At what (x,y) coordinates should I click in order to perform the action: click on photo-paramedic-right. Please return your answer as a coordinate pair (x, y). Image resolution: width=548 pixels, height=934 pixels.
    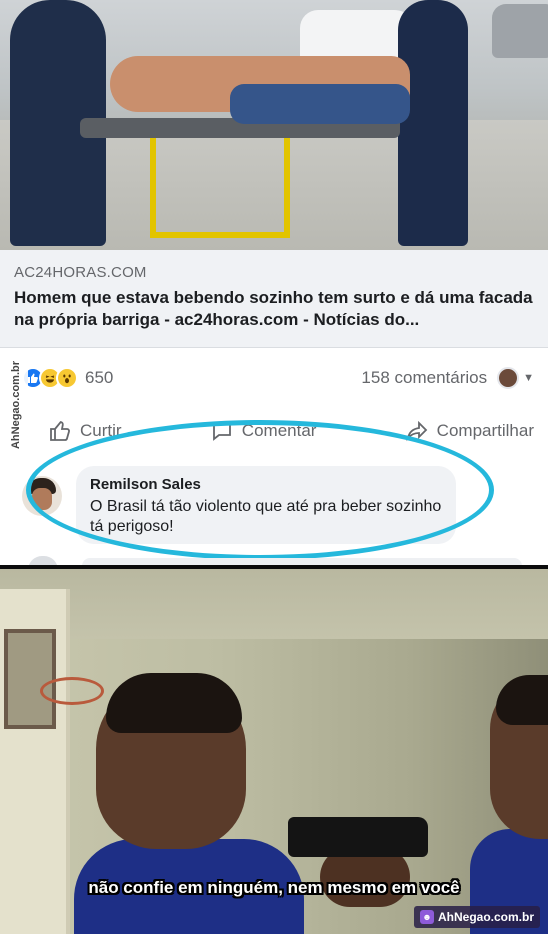
    Looking at the image, I should click on (433, 123).